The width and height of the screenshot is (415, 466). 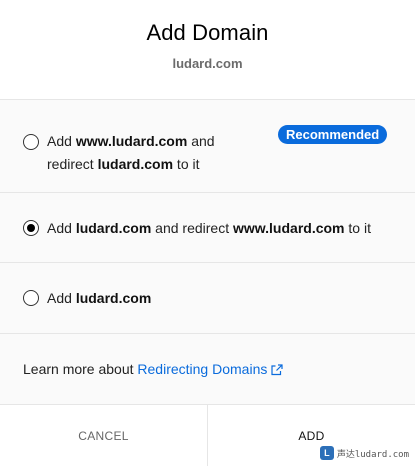 I want to click on radio-button-selected, so click(x=31, y=228).